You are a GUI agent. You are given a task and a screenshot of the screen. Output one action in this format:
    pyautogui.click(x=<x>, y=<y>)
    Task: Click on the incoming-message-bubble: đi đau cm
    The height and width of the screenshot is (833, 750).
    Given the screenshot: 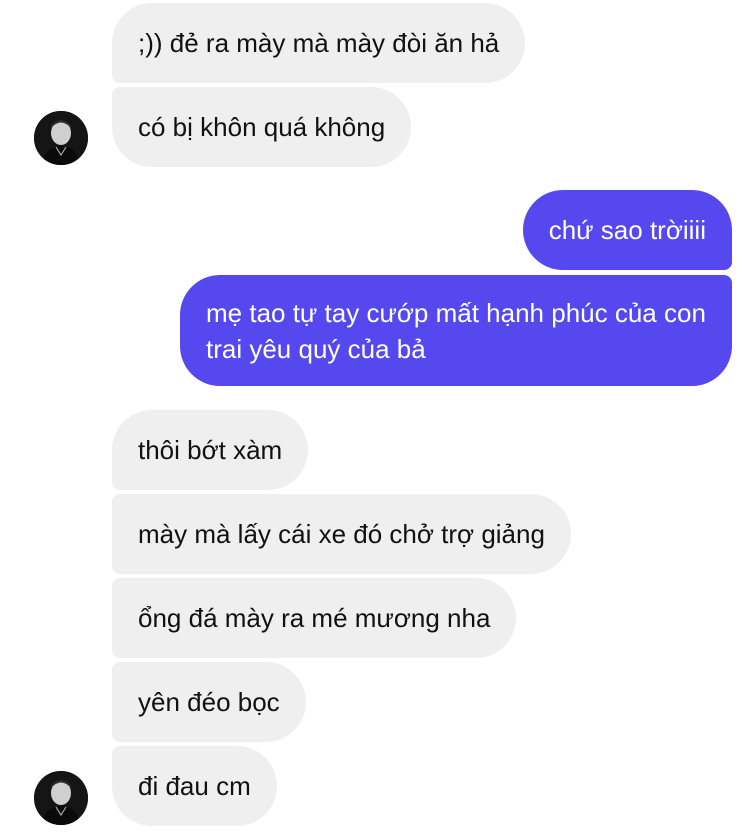 What is the action you would take?
    pyautogui.click(x=194, y=786)
    